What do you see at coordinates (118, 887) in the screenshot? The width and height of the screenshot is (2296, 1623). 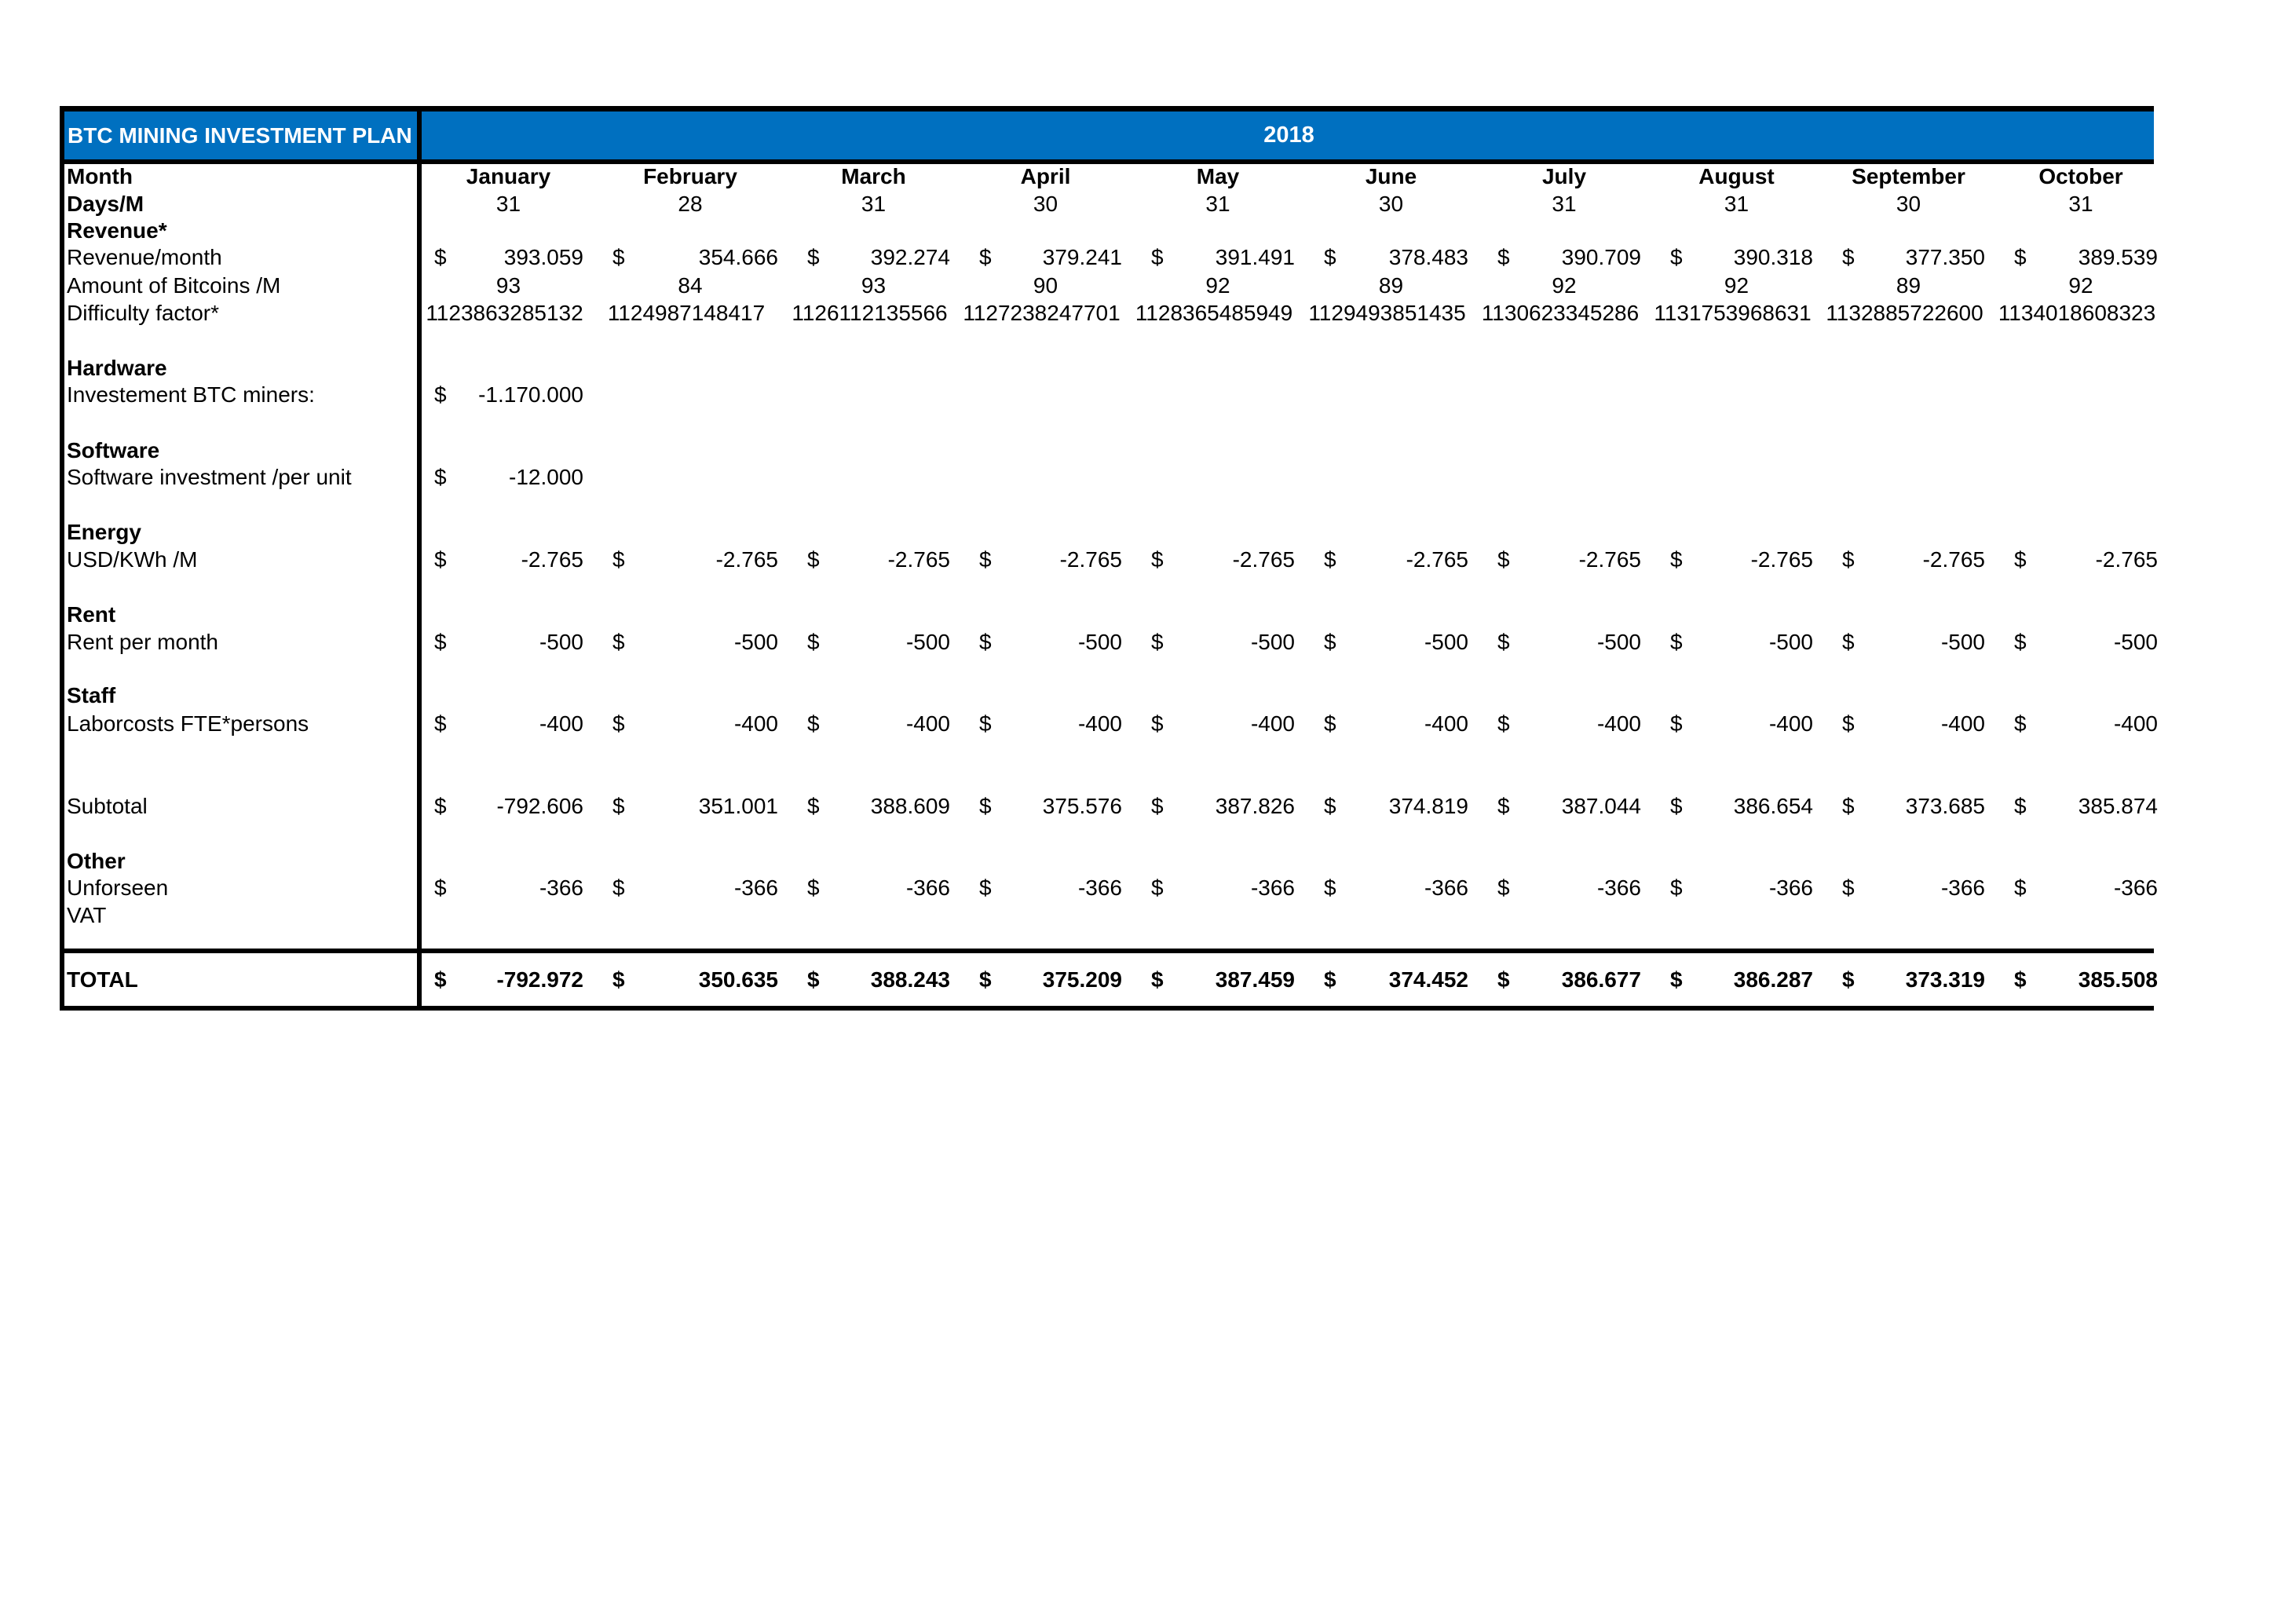 I see `row-label-unforseen: Unforseen` at bounding box center [118, 887].